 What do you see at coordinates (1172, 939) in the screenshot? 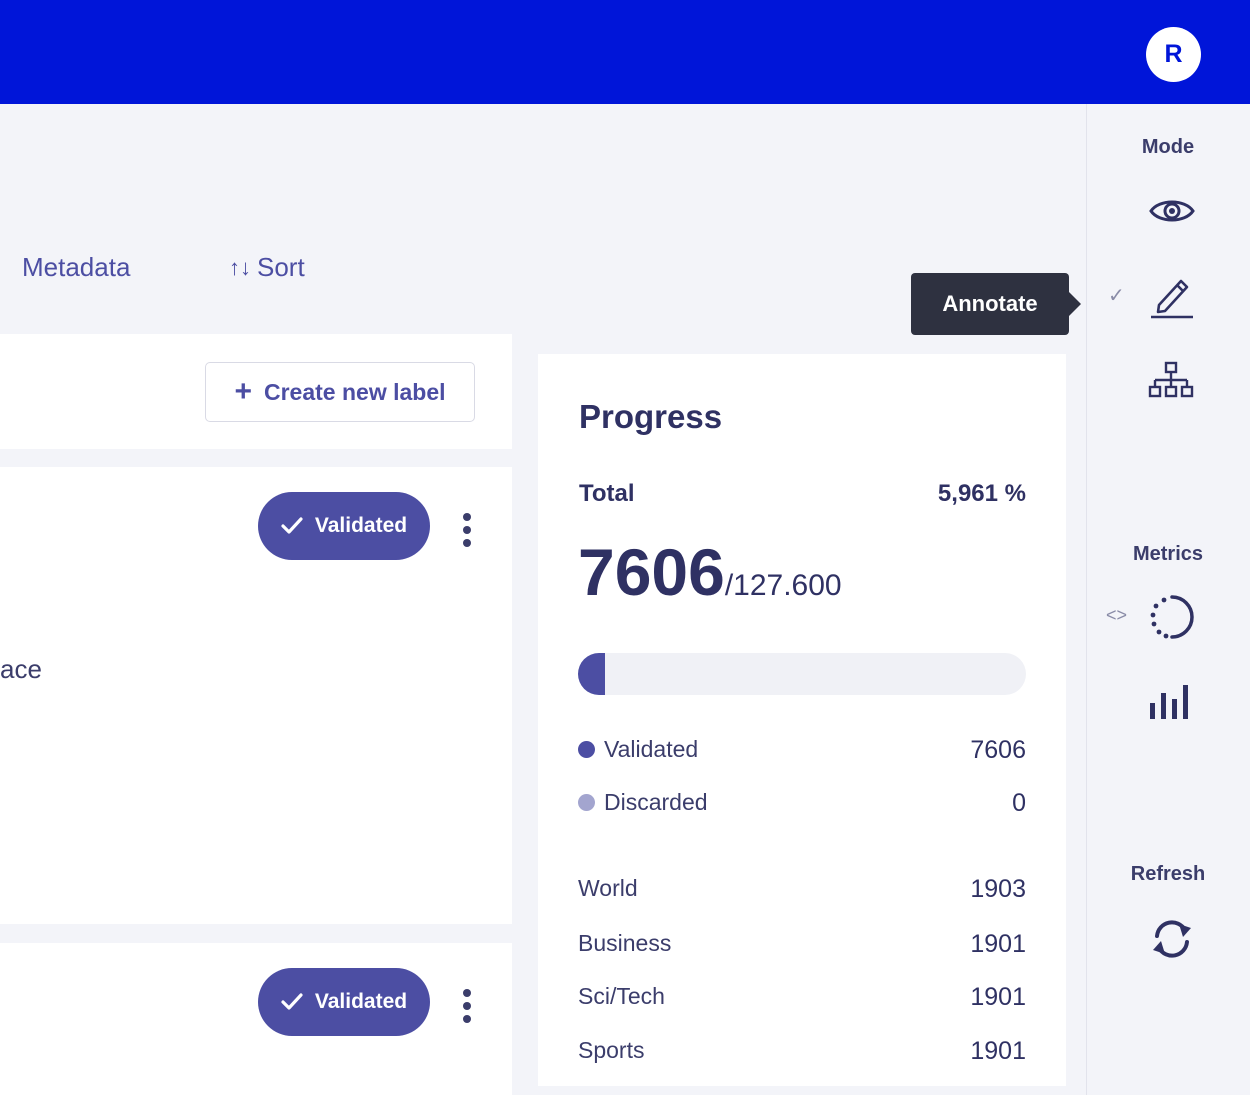
I see `refresh-icon` at bounding box center [1172, 939].